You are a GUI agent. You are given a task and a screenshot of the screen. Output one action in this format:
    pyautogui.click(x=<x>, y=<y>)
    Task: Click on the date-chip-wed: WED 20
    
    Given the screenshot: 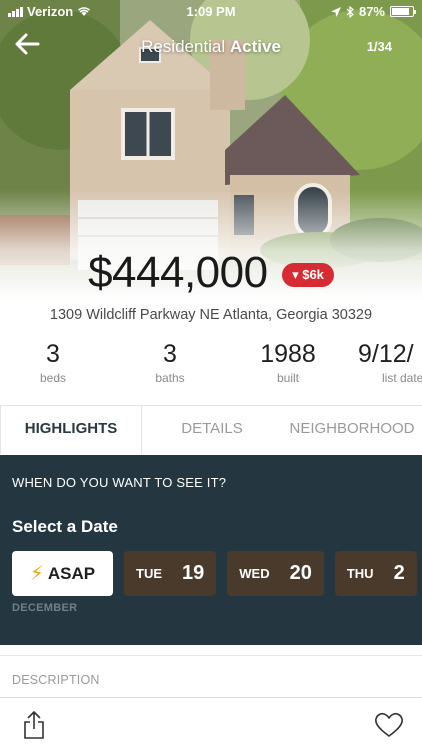 What is the action you would take?
    pyautogui.click(x=275, y=573)
    